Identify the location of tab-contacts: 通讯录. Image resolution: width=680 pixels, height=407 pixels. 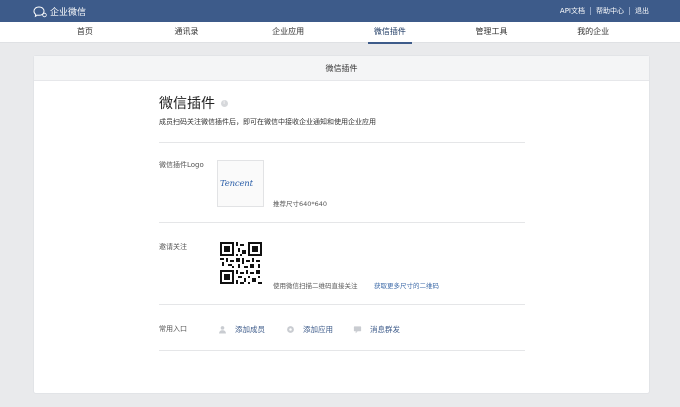
(187, 32).